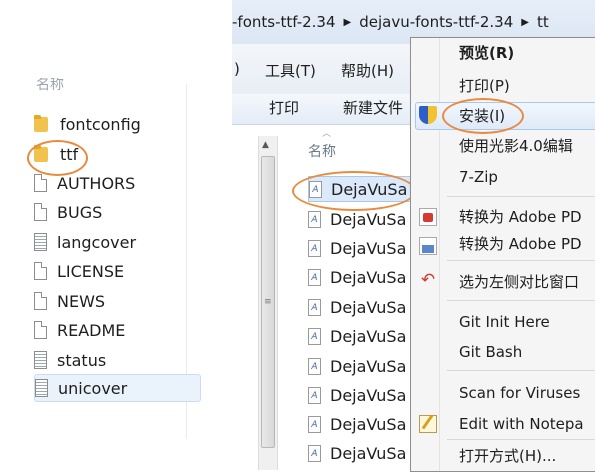  Describe the element at coordinates (109, 301) in the screenshot. I see `list-item-news: NEWS` at that location.